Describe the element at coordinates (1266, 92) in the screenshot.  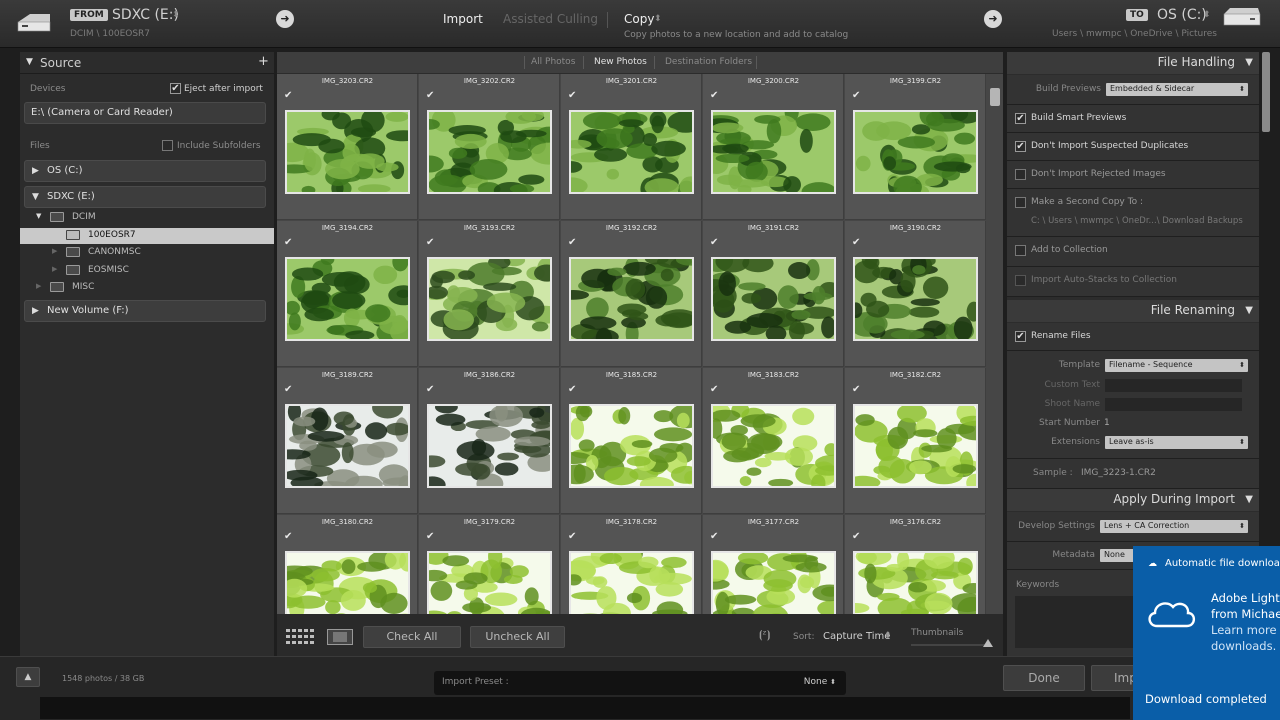
I see `right-panel-scrollbar` at that location.